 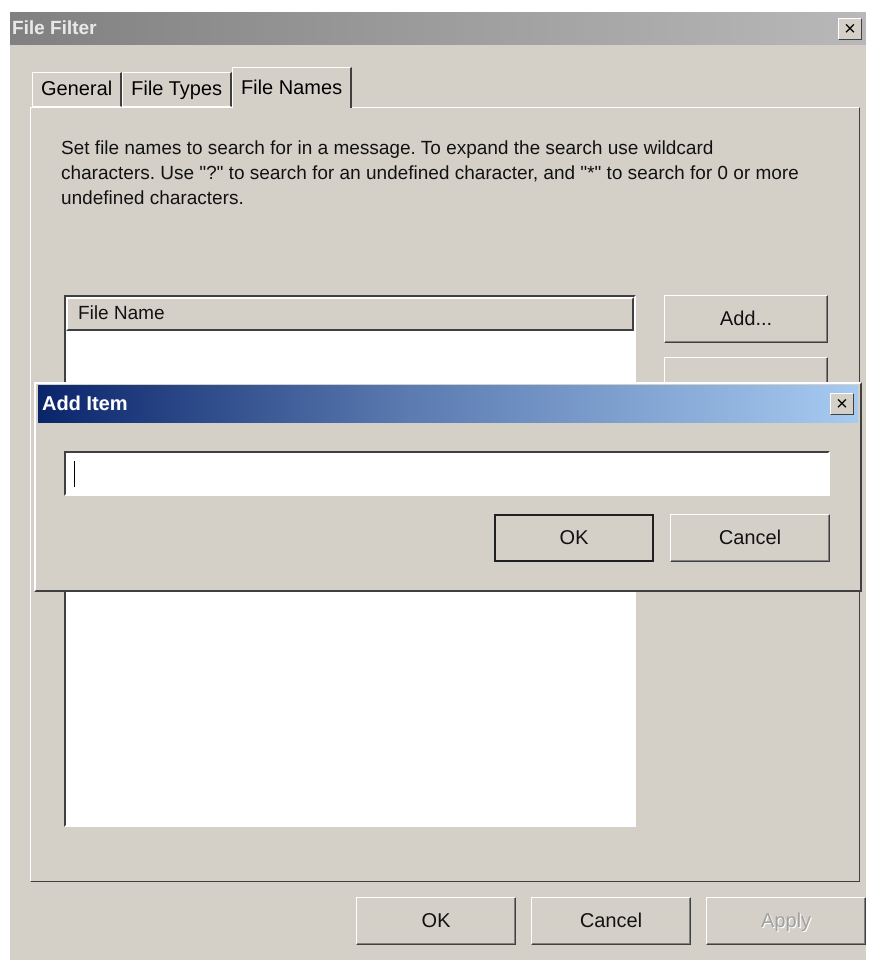 What do you see at coordinates (54, 29) in the screenshot?
I see `window-title: File Filter` at bounding box center [54, 29].